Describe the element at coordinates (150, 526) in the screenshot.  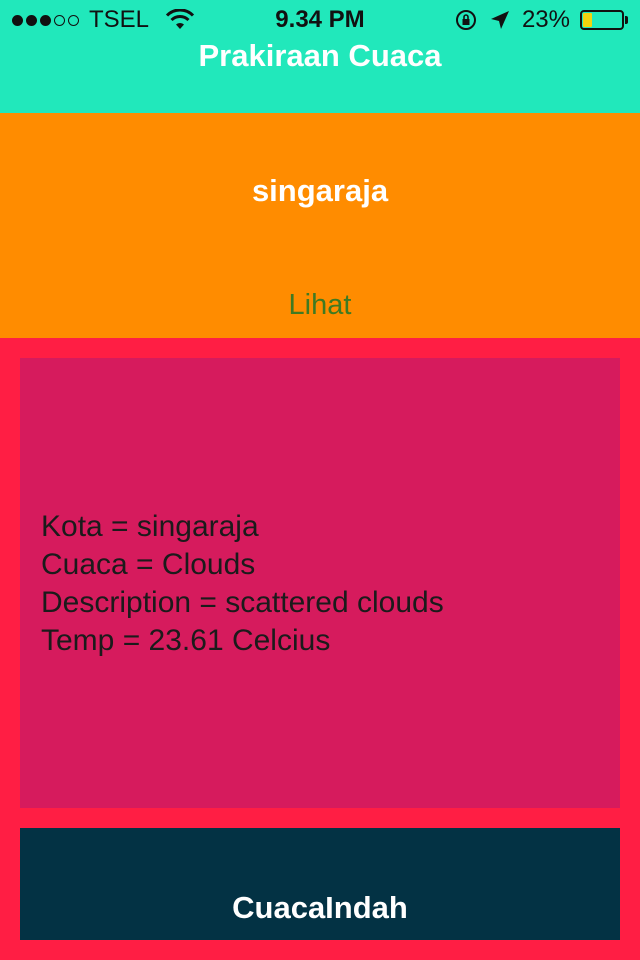
I see `result-line-city: Kota = singaraja` at that location.